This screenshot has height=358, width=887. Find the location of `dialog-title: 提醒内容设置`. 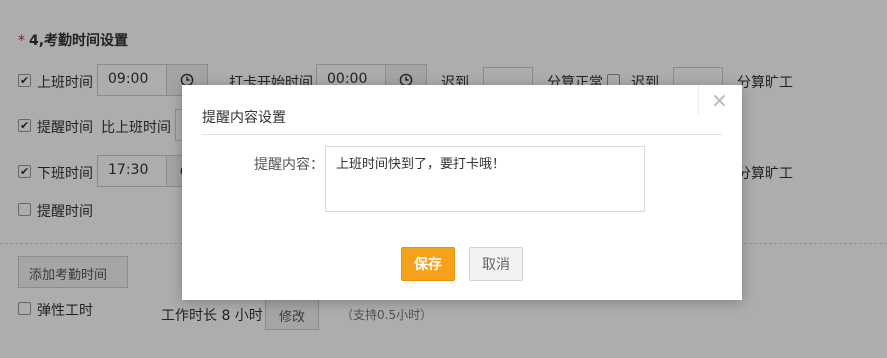

dialog-title: 提醒内容设置 is located at coordinates (244, 118).